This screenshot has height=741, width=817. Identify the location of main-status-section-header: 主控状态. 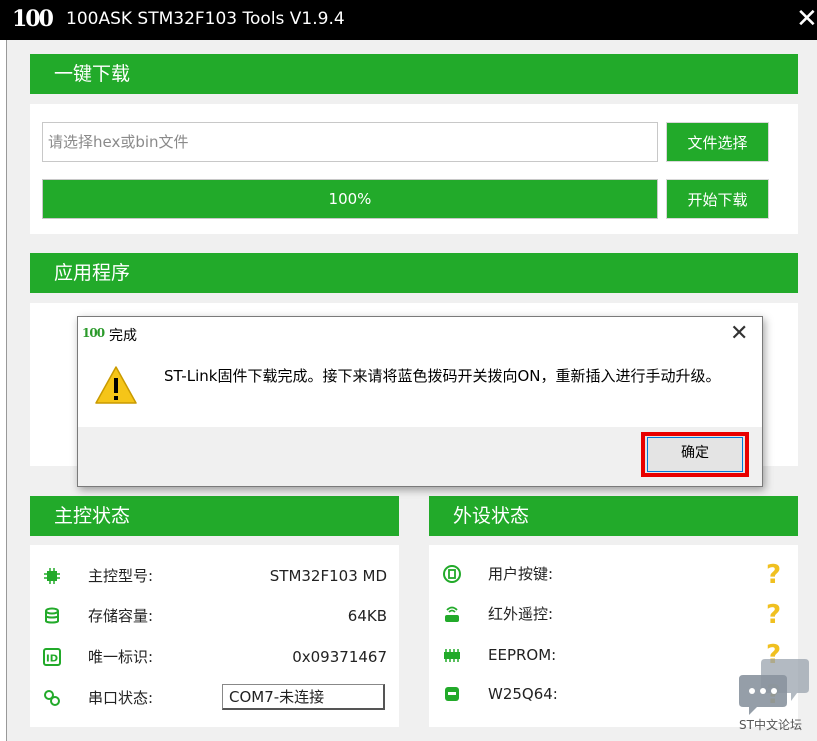
(214, 516).